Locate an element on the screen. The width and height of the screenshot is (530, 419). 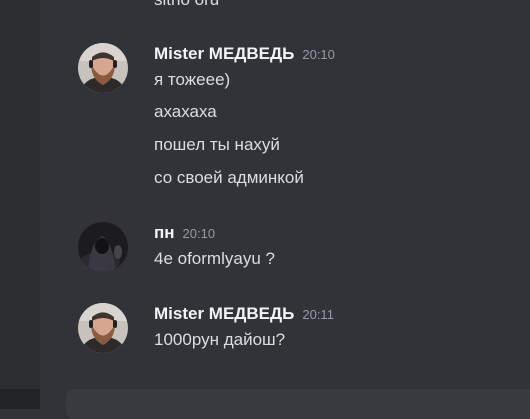
message-content: Mister МЕДВЕДЬ 20:11 1000рун дайош? is located at coordinates (339, 329).